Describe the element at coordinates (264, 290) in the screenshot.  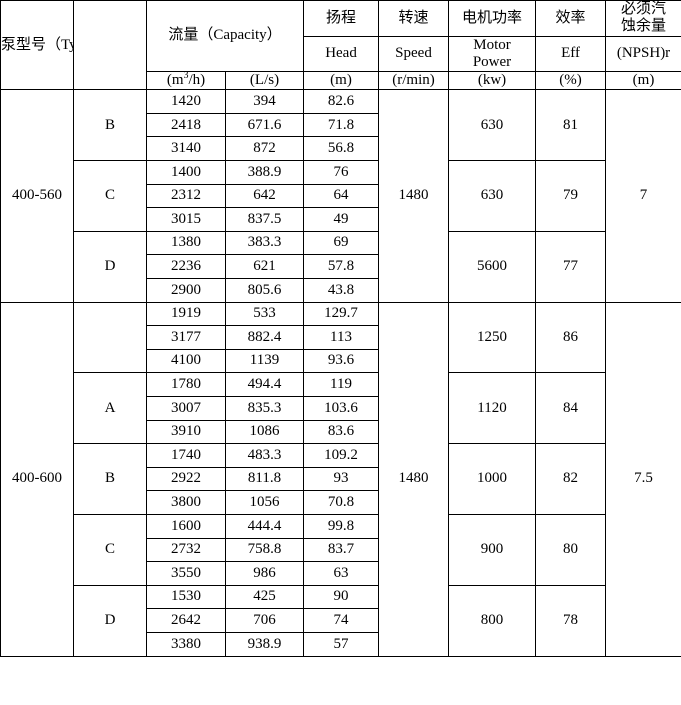
I see `cell-capacity-ls: 805.6` at that location.